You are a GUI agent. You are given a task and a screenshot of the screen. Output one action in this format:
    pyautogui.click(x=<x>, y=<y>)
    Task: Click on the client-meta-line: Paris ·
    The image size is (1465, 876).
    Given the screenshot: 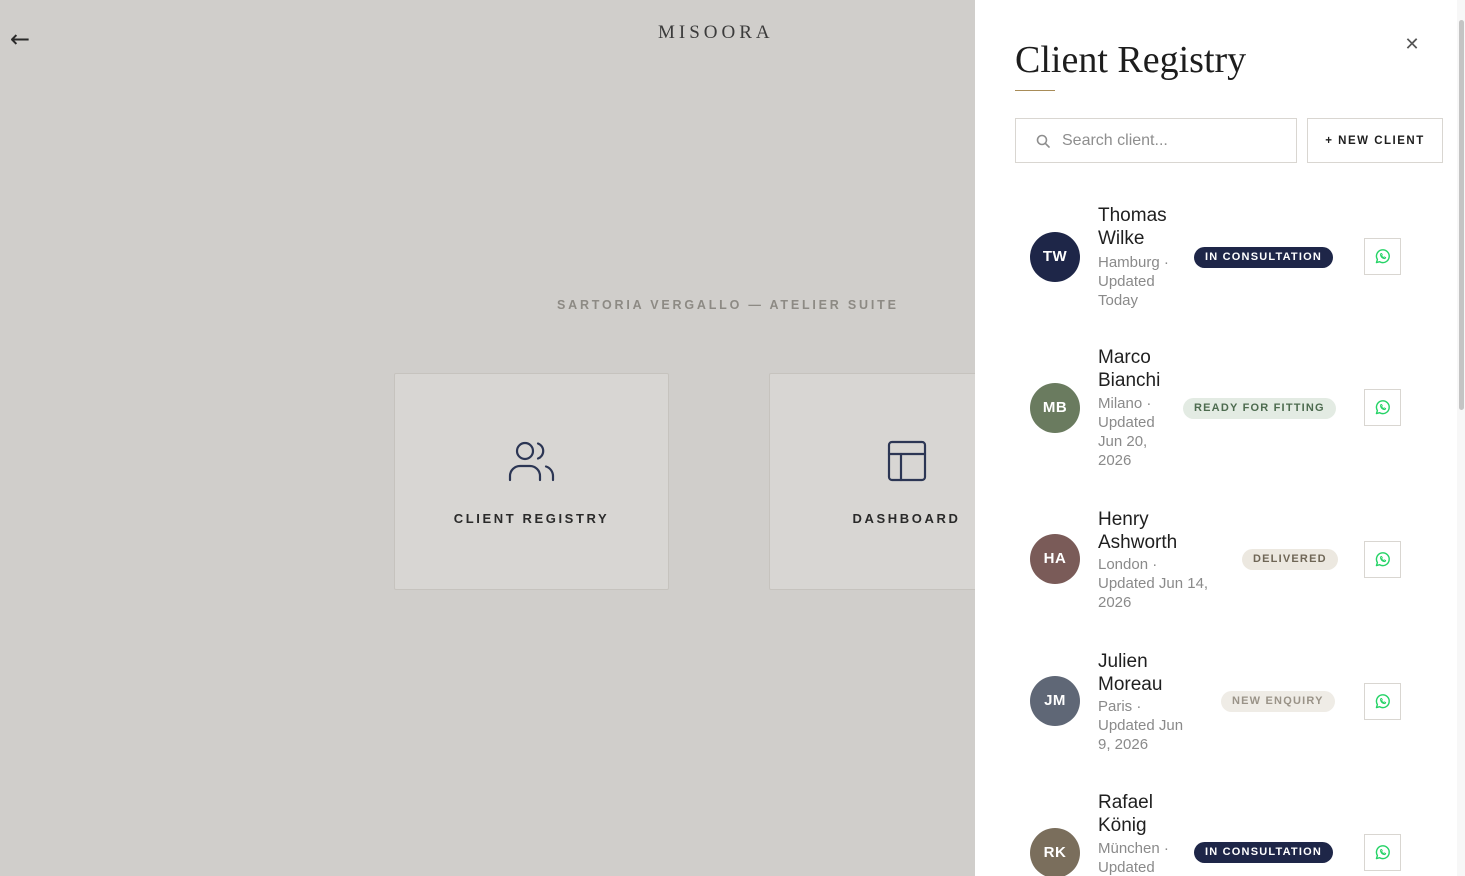 What is the action you would take?
    pyautogui.click(x=1120, y=706)
    